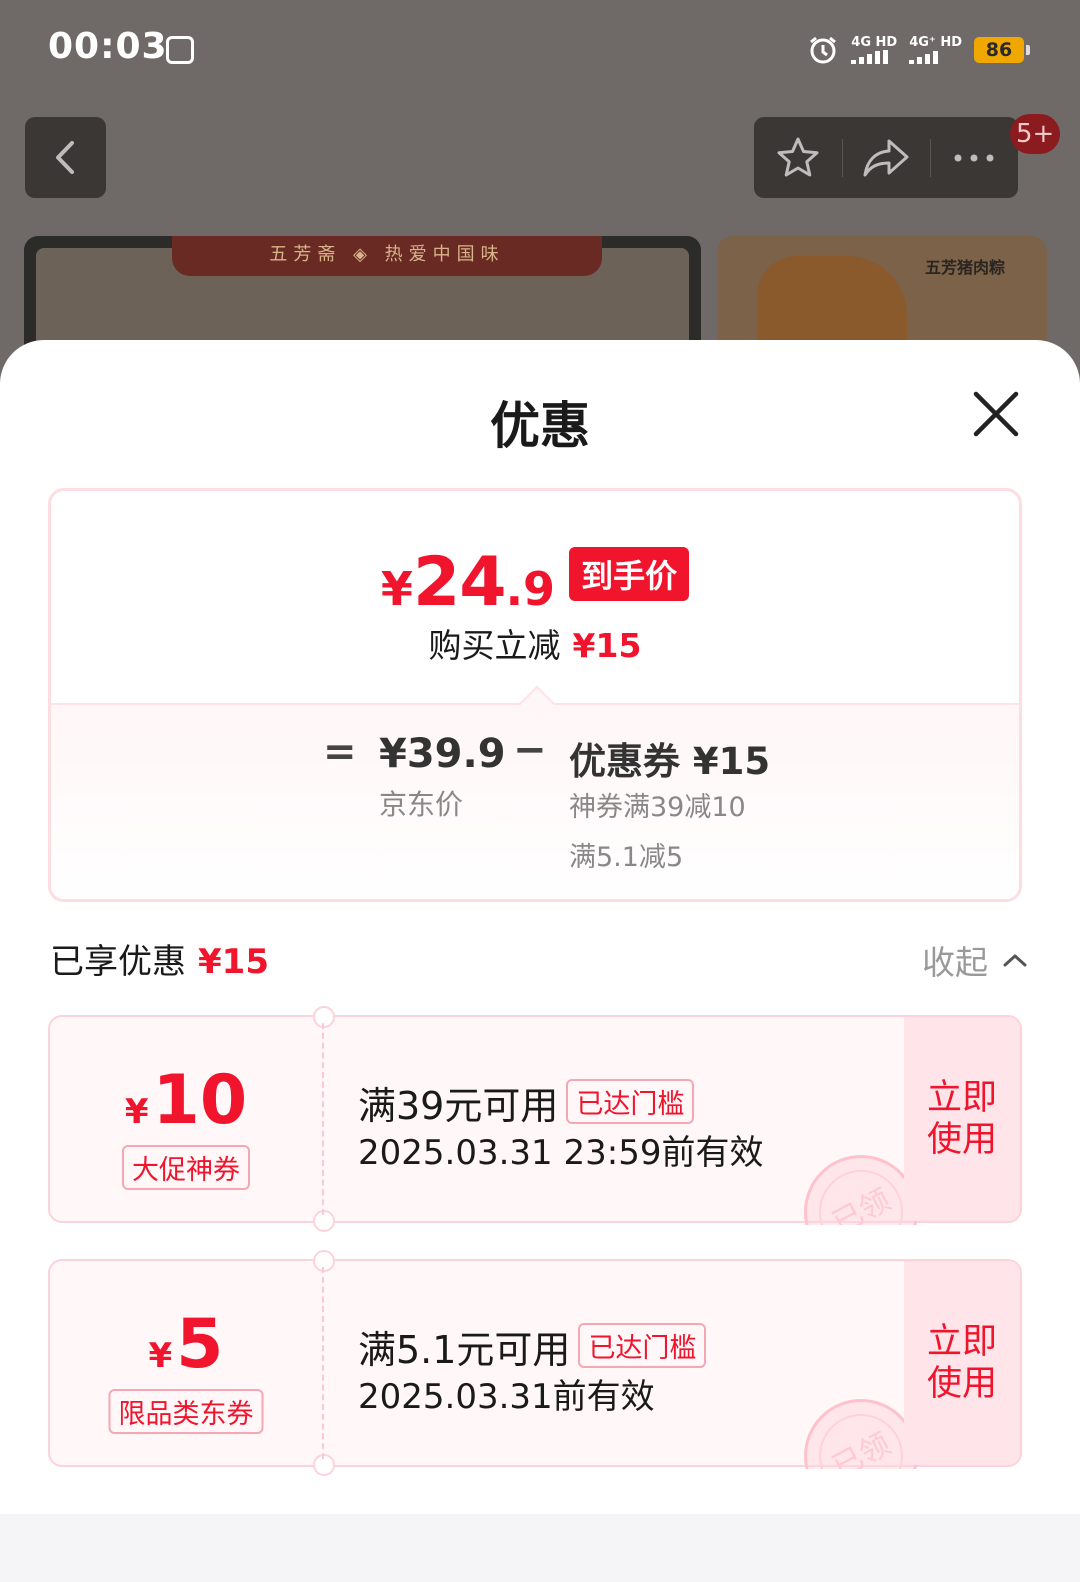  What do you see at coordinates (540, 50) in the screenshot?
I see `status-bar: 00:03 4G HD 4G⁺ HD 86` at bounding box center [540, 50].